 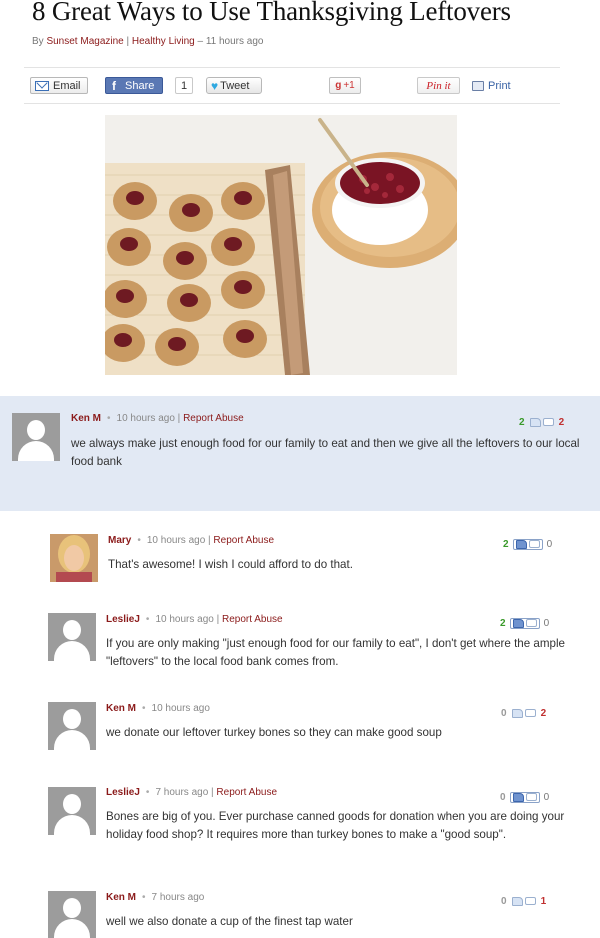 I want to click on tweet-label: Tweet, so click(x=235, y=85).